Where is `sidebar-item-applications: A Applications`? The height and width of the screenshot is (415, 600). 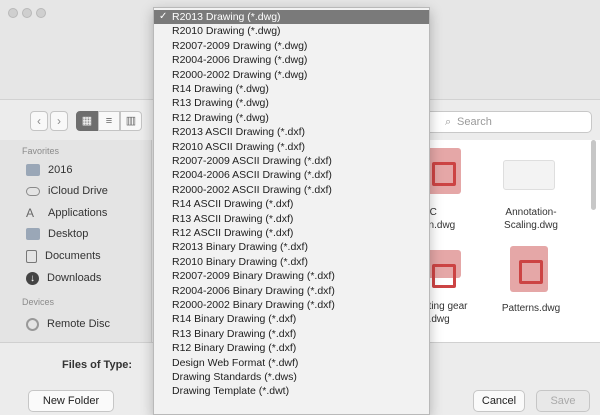
sidebar-item-applications: A Applications is located at coordinates (66, 213).